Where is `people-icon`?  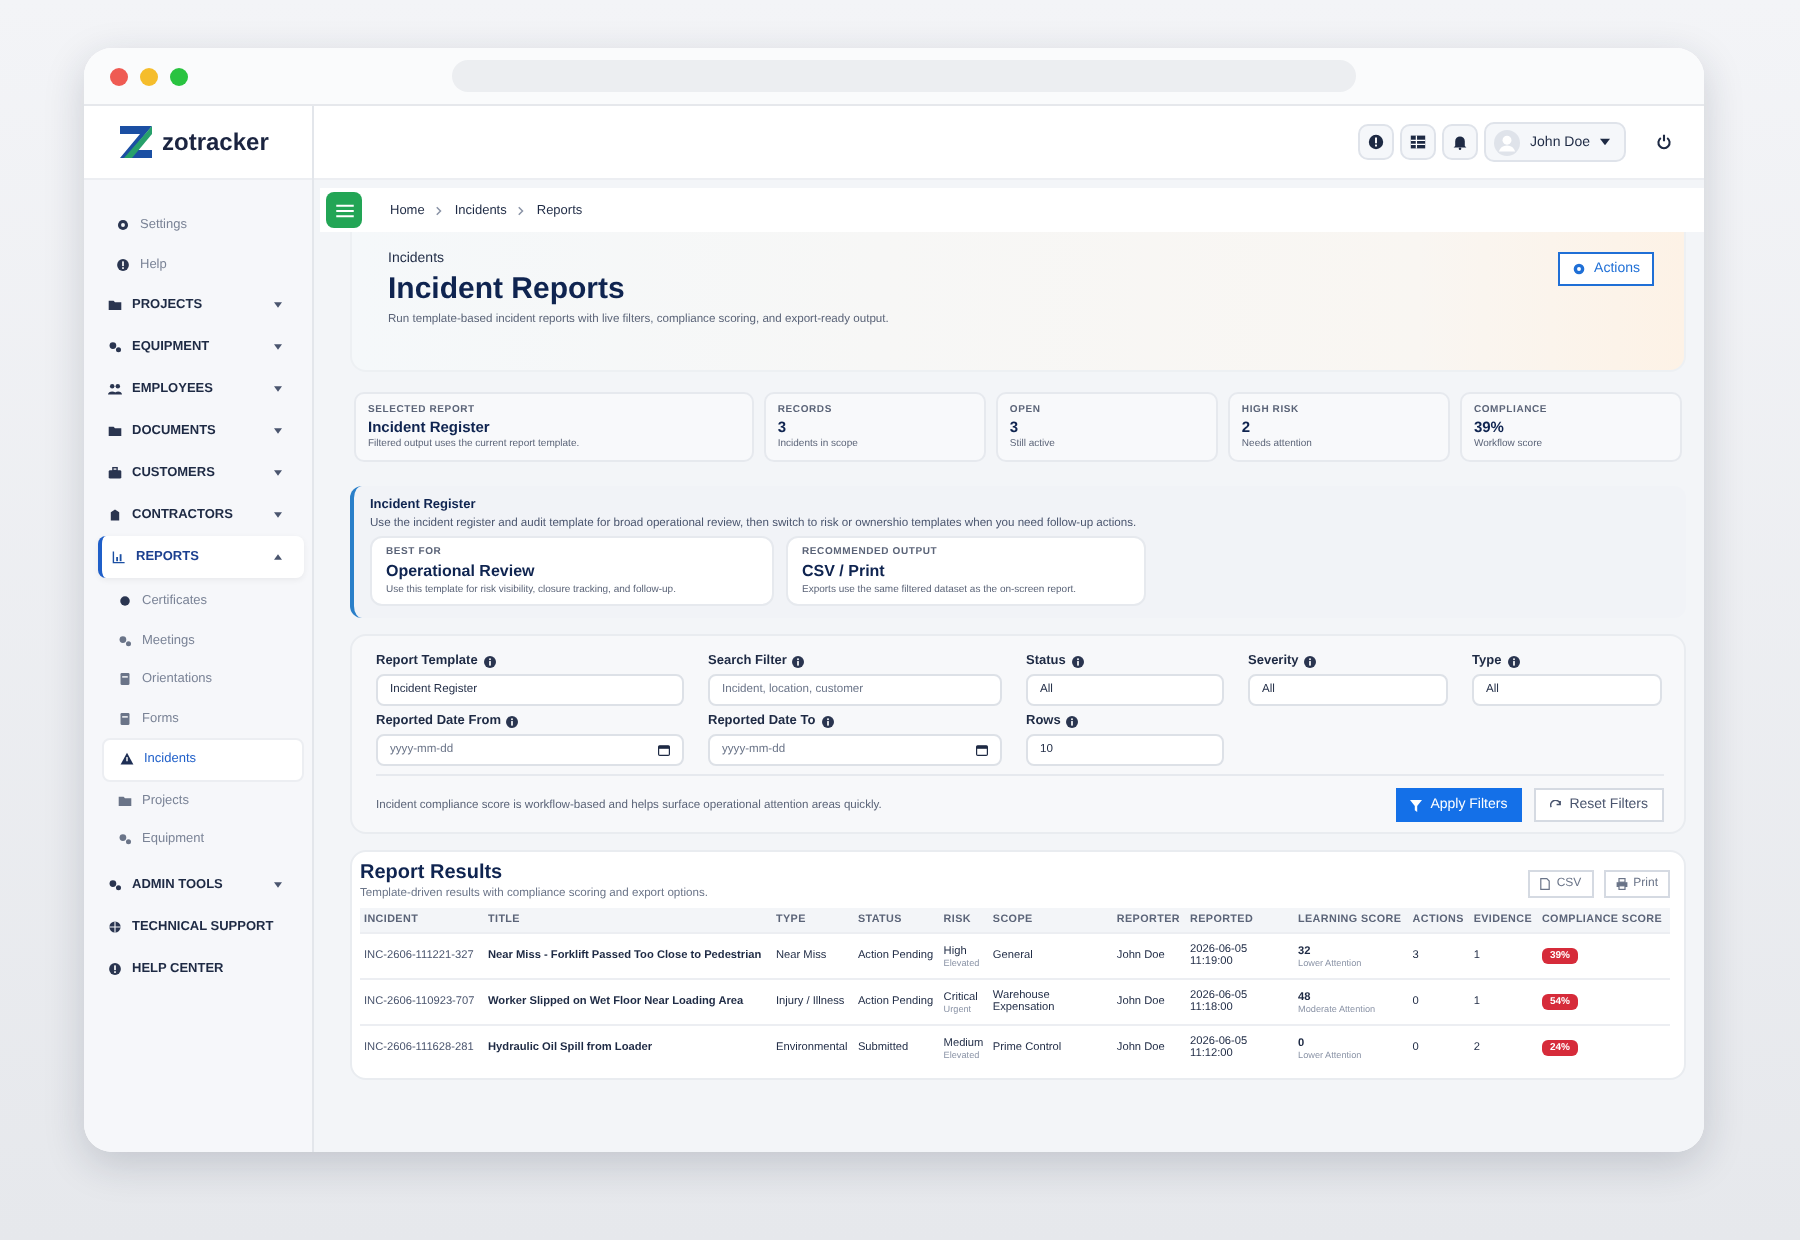 people-icon is located at coordinates (115, 389).